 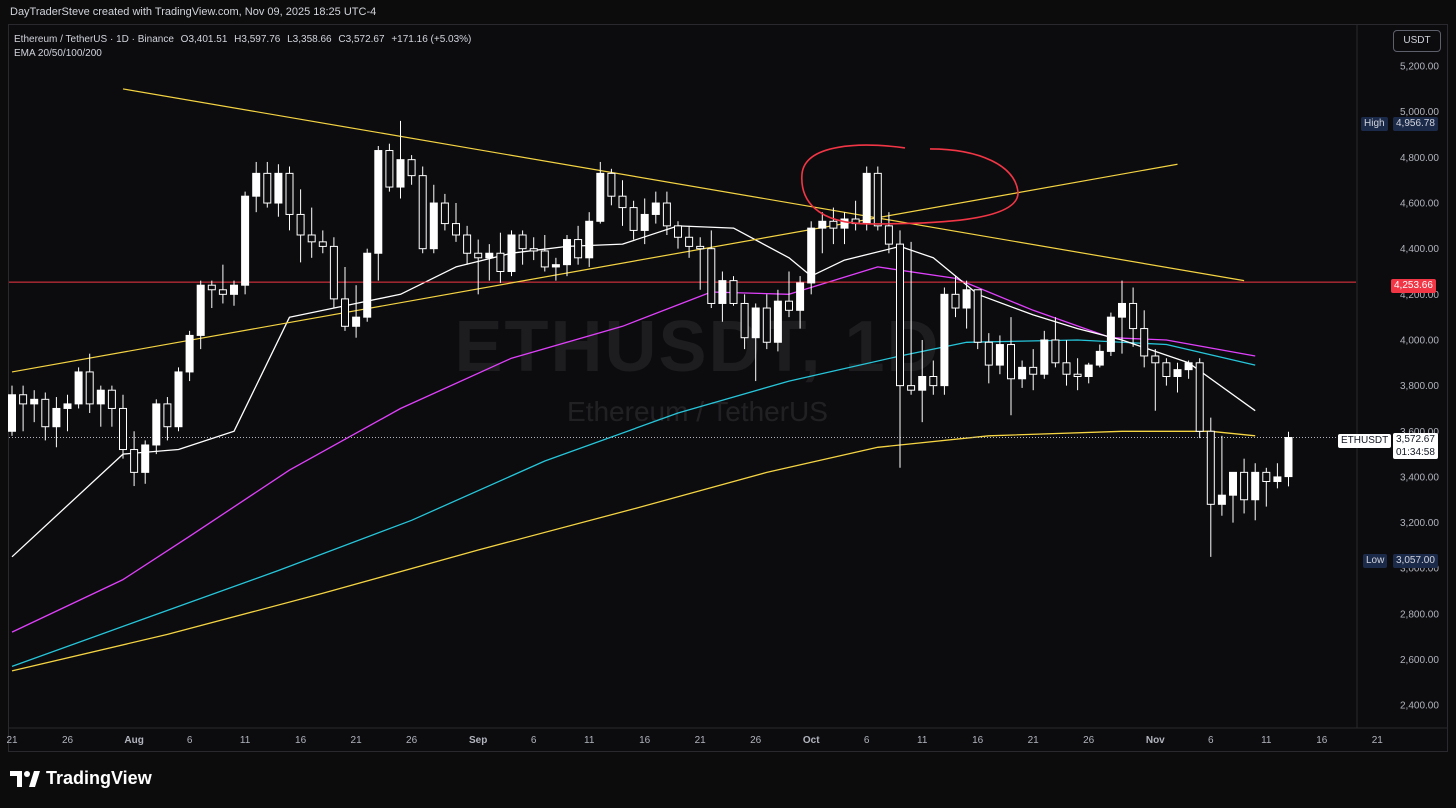 What do you see at coordinates (1419, 67) in the screenshot?
I see `y-tick-label: 5,200.00` at bounding box center [1419, 67].